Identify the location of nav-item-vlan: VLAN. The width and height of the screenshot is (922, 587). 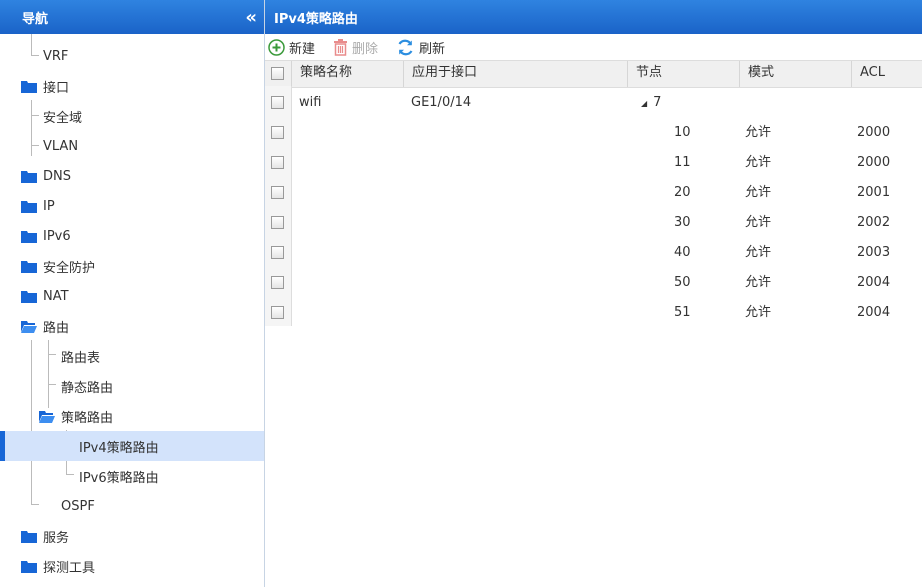
(132, 146).